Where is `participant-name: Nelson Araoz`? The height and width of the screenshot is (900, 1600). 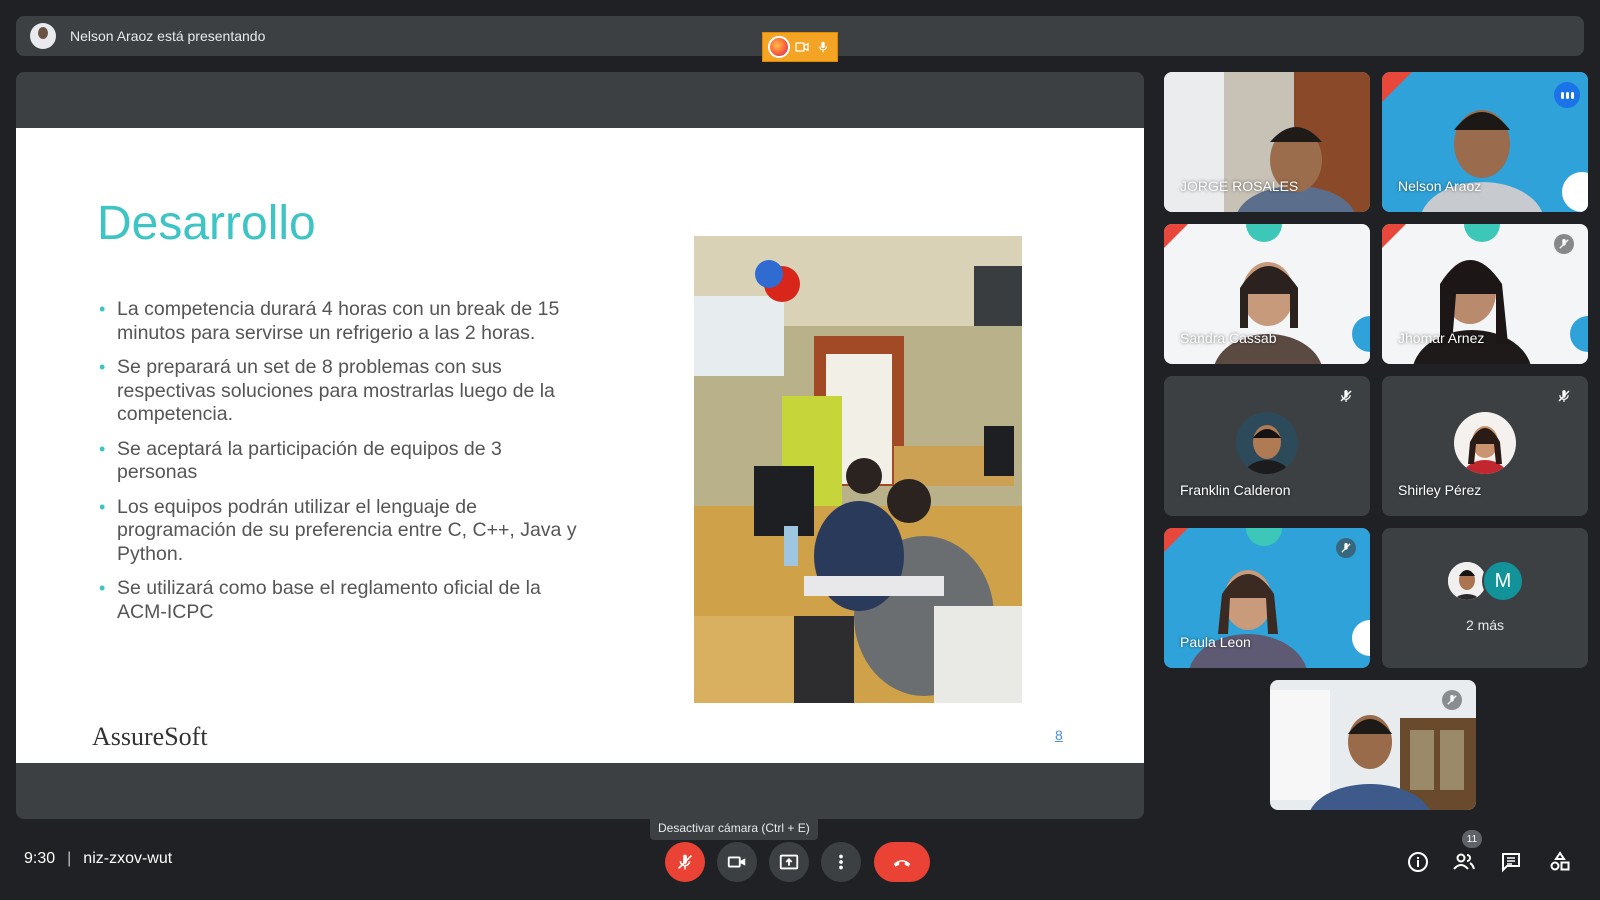
participant-name: Nelson Araoz is located at coordinates (1440, 186).